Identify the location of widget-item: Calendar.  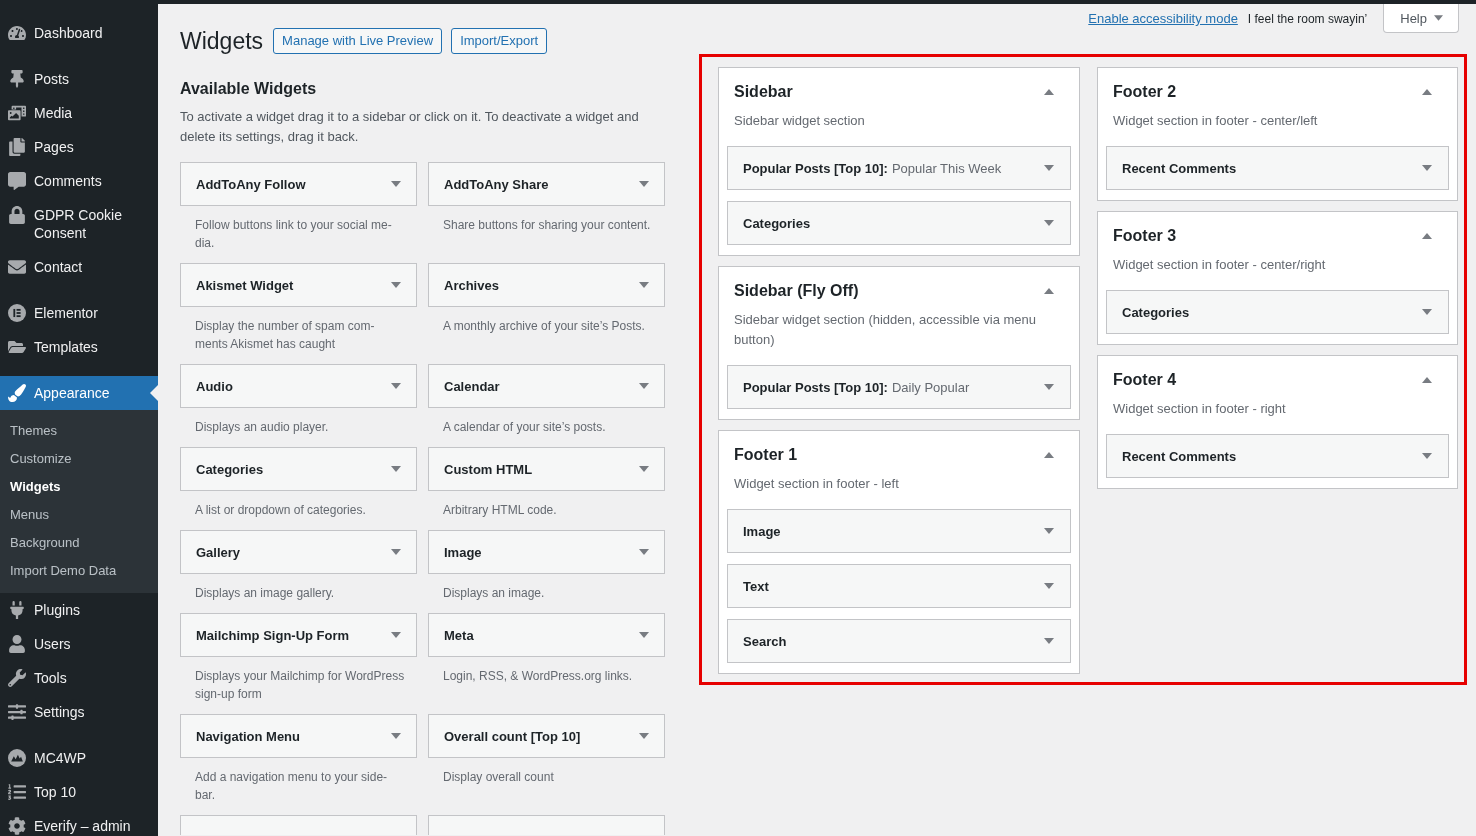
(546, 386).